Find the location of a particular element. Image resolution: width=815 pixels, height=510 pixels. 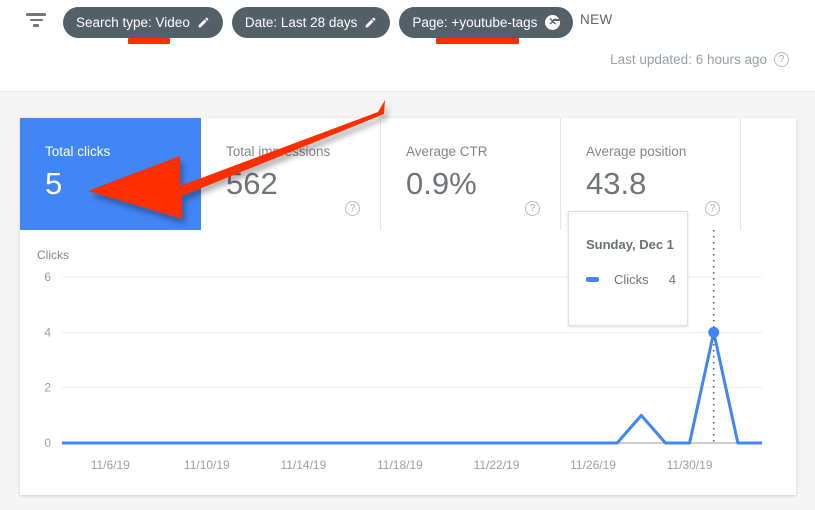

annotation-underline-search-type is located at coordinates (149, 41).